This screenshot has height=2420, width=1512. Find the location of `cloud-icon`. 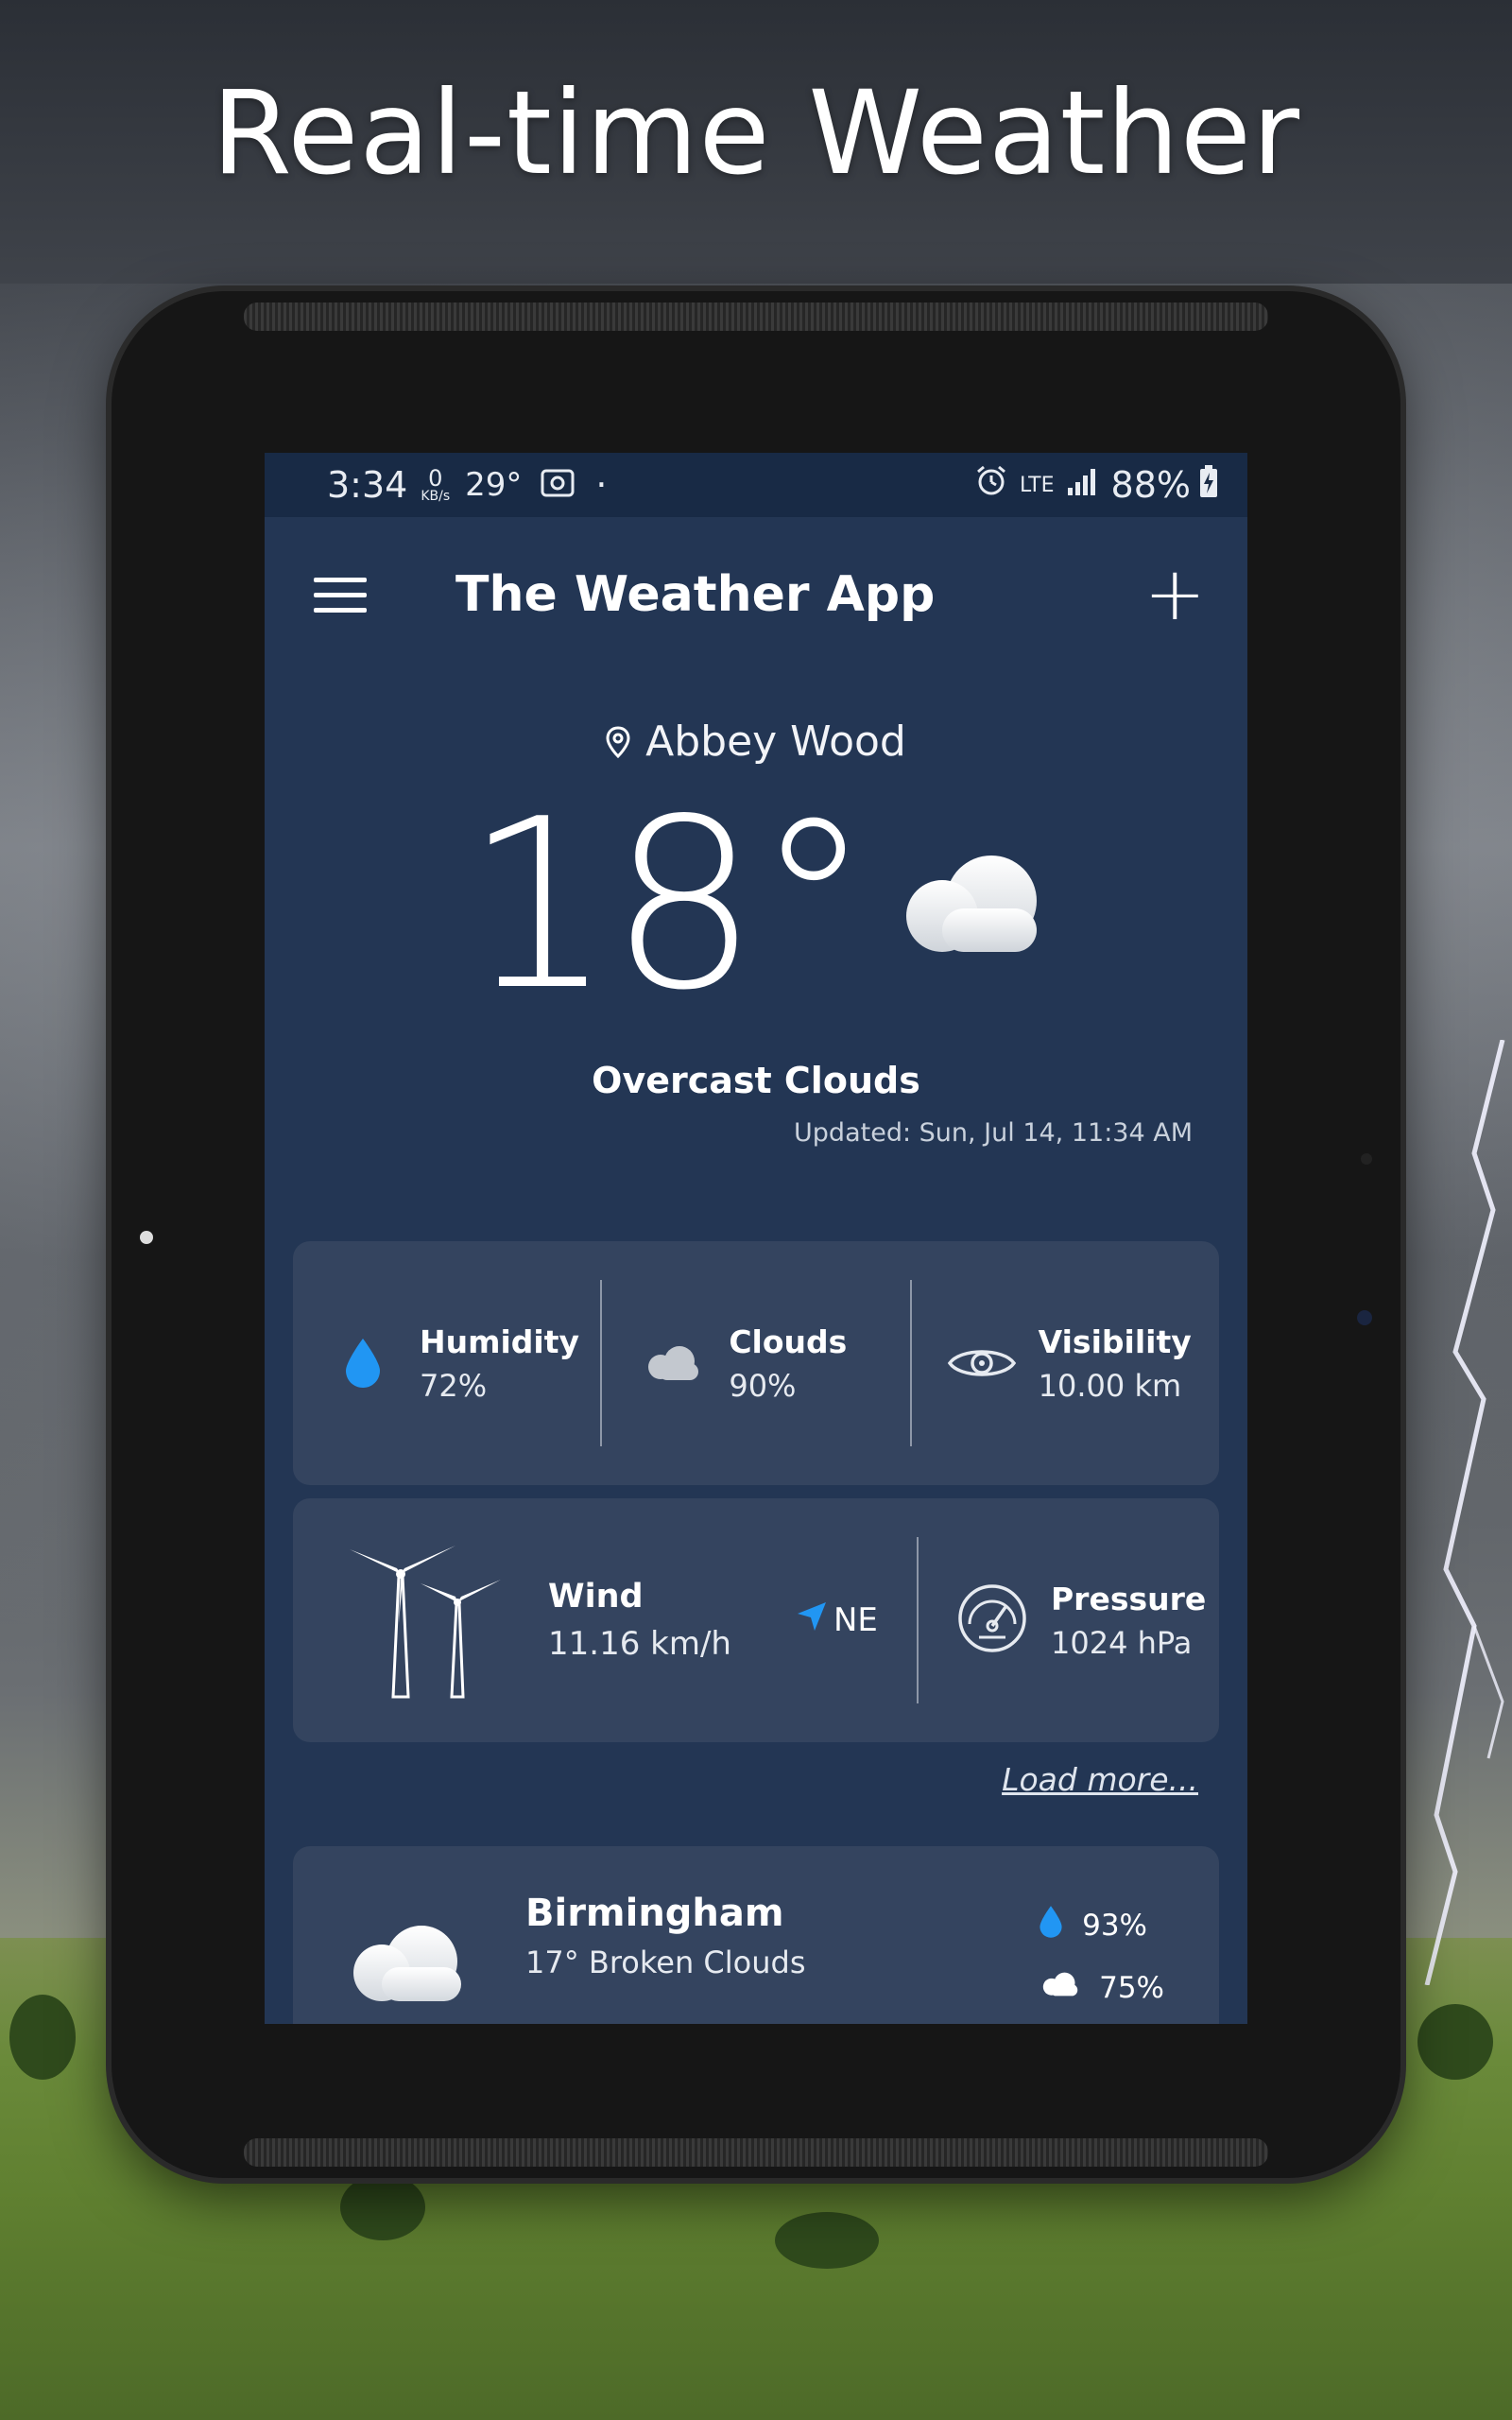

cloud-icon is located at coordinates (972, 906).